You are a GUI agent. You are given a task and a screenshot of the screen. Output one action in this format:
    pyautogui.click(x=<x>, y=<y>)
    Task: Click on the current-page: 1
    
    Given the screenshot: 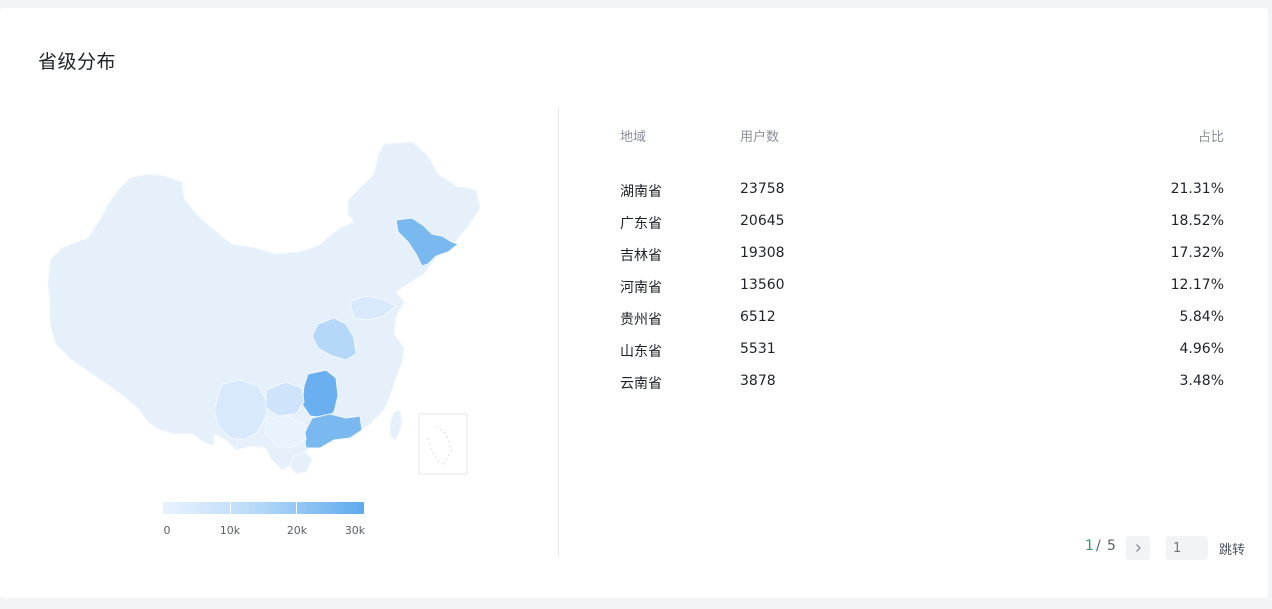 What is the action you would take?
    pyautogui.click(x=1089, y=546)
    